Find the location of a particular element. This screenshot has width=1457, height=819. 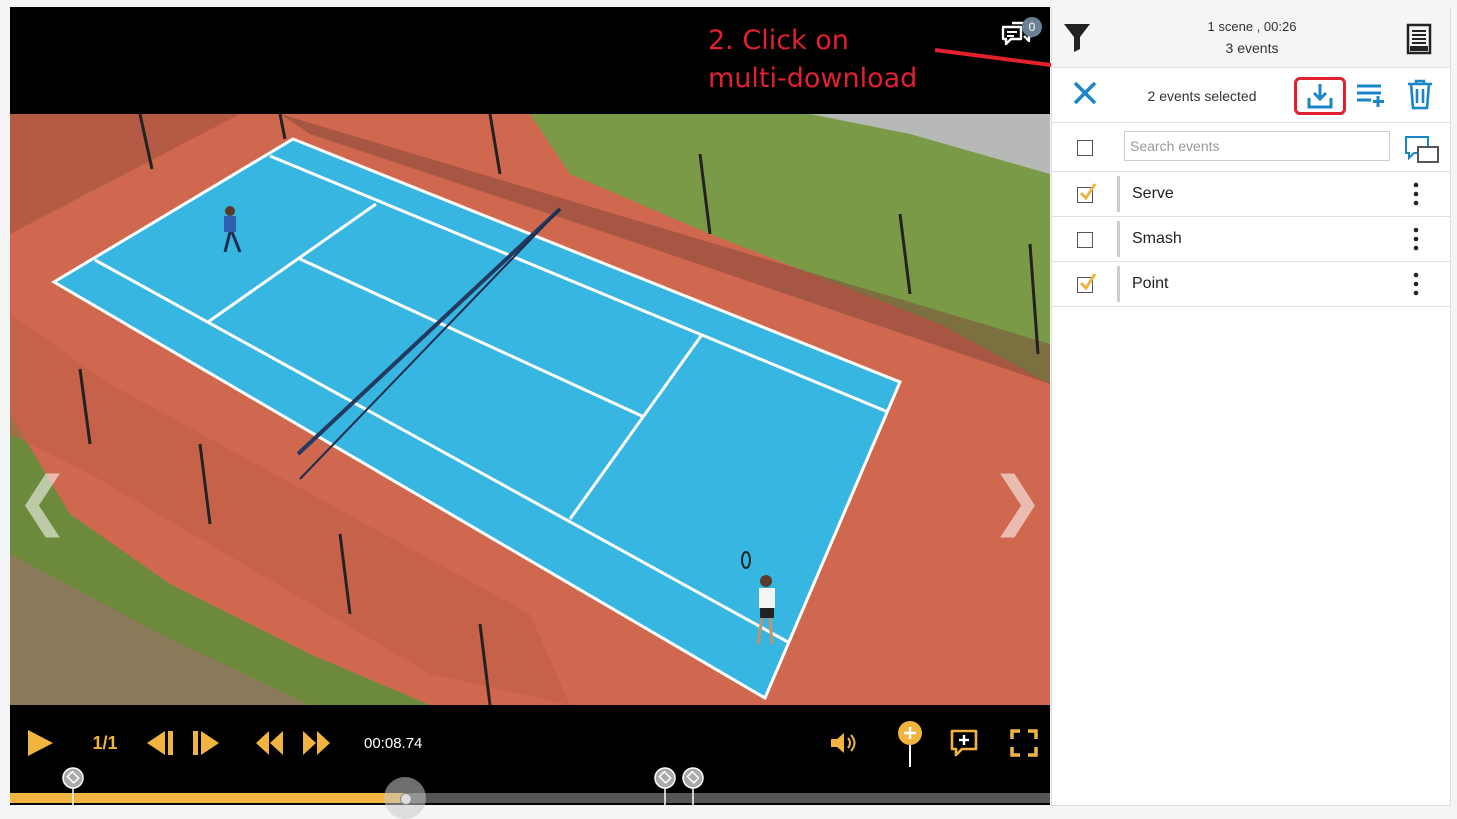

playback-speed-button: 1/1 is located at coordinates (105, 743).